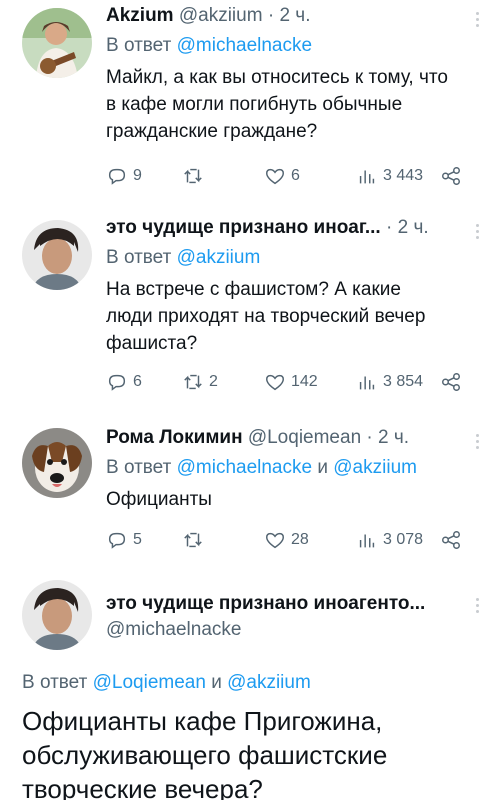 The height and width of the screenshot is (800, 496). What do you see at coordinates (219, 257) in the screenshot?
I see `reply-mention: @akziium` at bounding box center [219, 257].